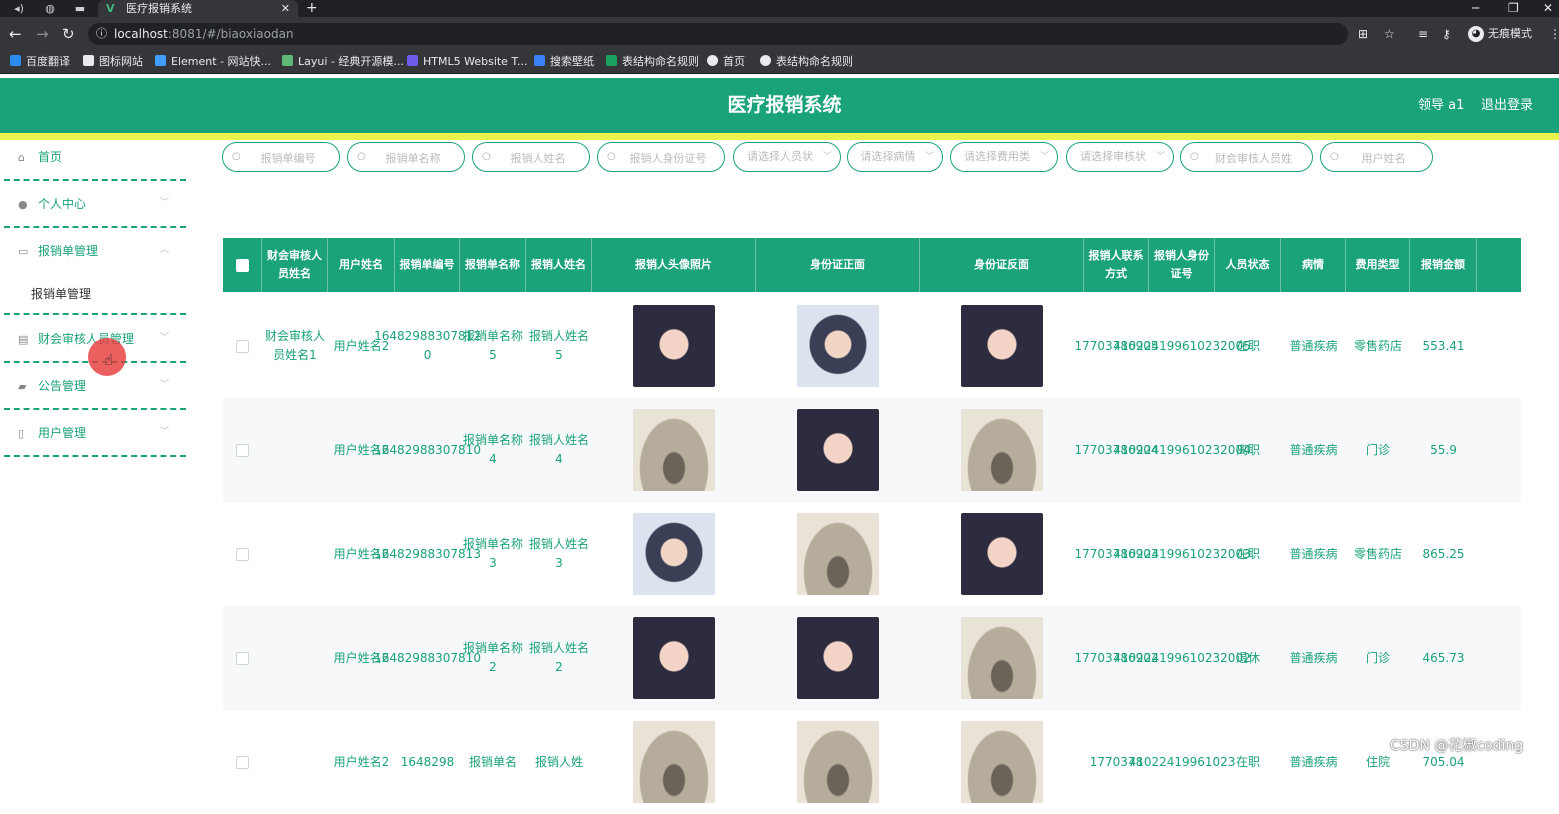  What do you see at coordinates (1513, 8) in the screenshot?
I see `restore-icon: ❐` at bounding box center [1513, 8].